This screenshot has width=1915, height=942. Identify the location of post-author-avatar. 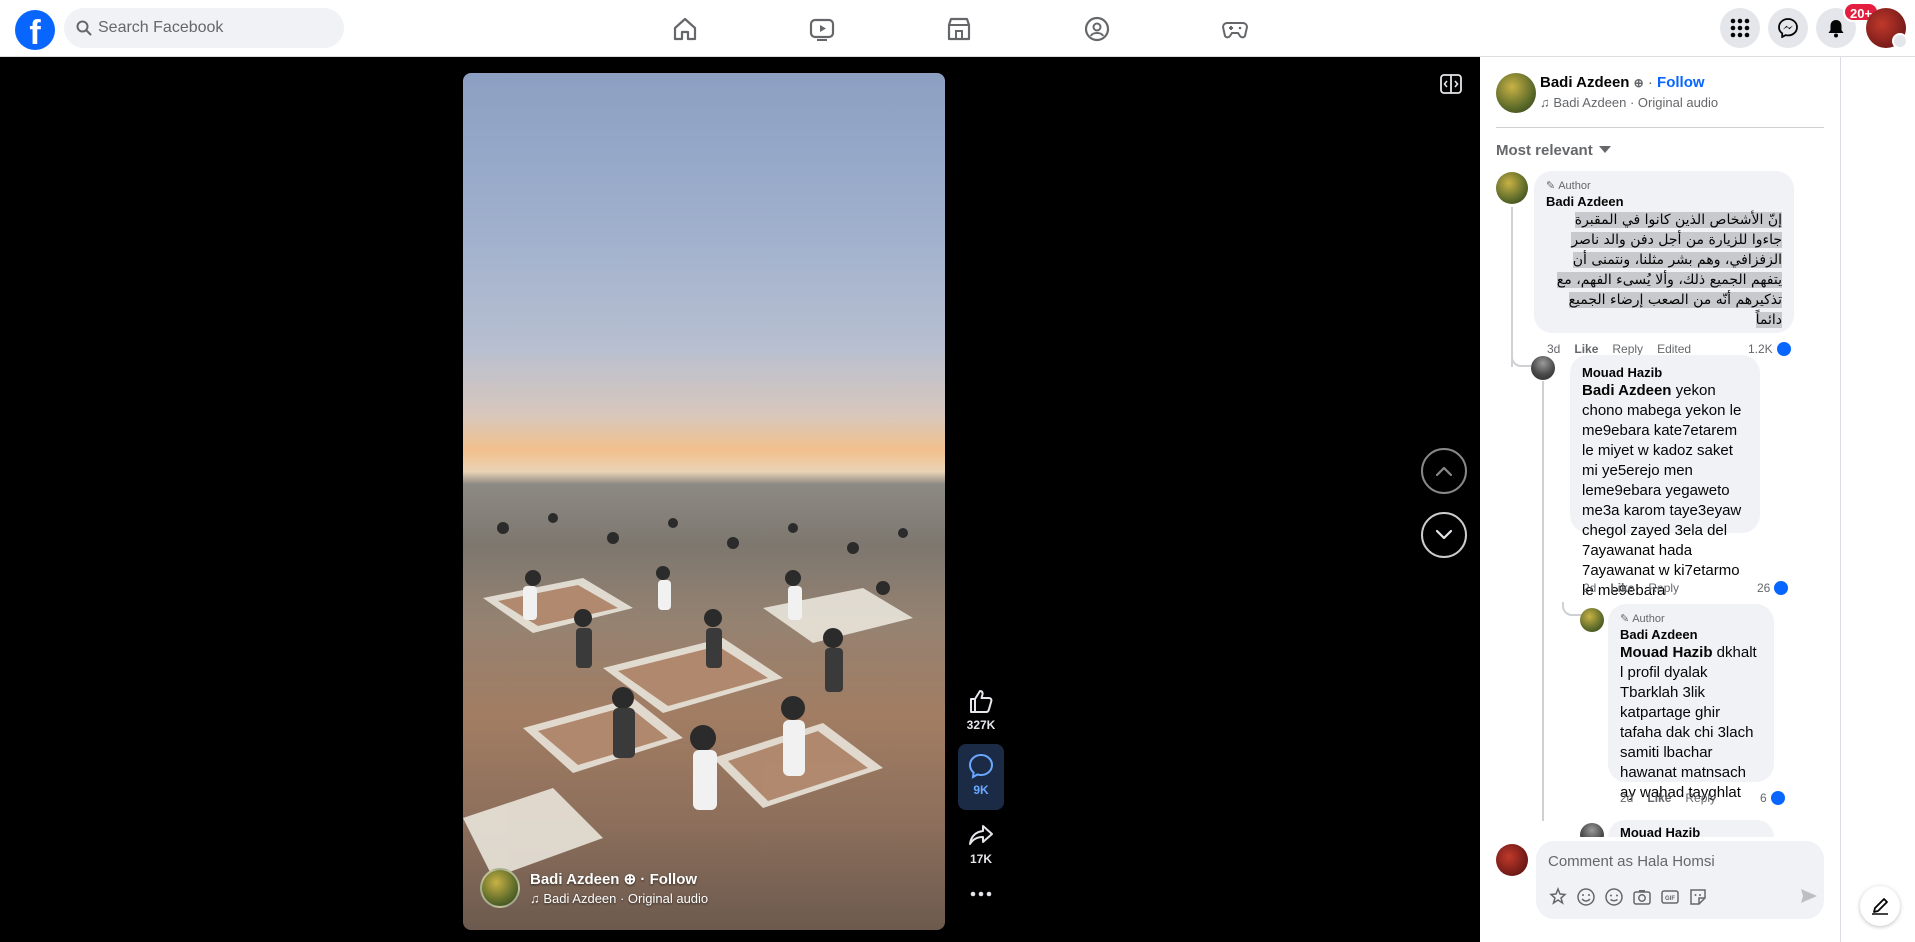
(1516, 93).